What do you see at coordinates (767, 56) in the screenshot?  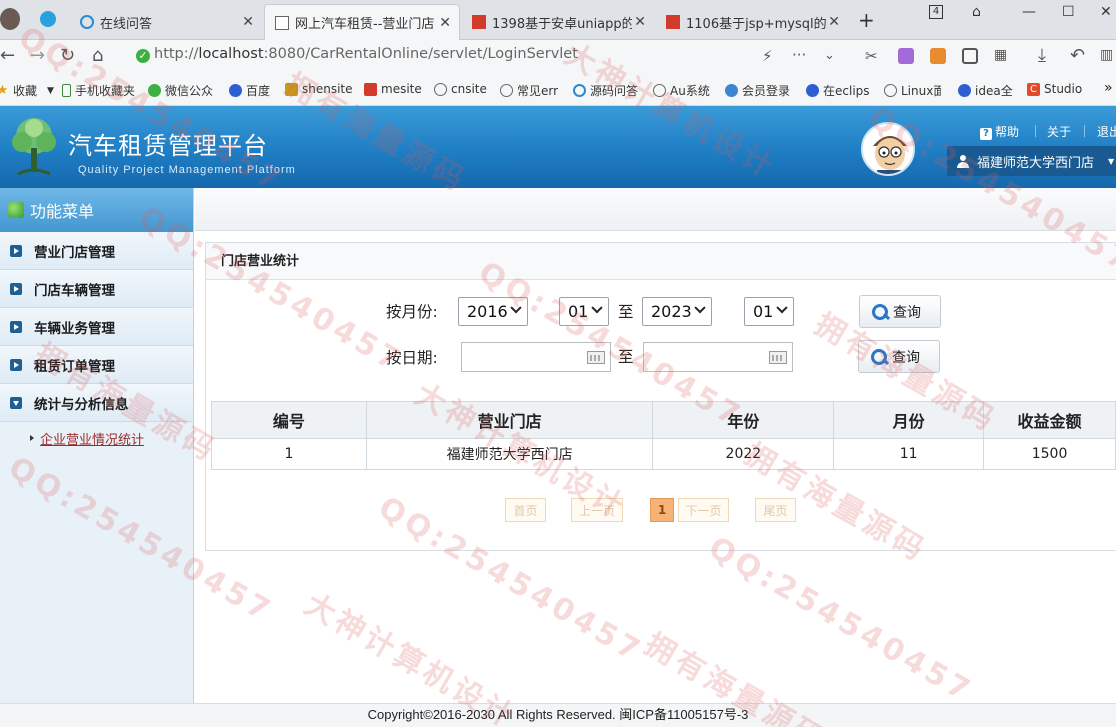 I see `lightning-icon: ⚡` at bounding box center [767, 56].